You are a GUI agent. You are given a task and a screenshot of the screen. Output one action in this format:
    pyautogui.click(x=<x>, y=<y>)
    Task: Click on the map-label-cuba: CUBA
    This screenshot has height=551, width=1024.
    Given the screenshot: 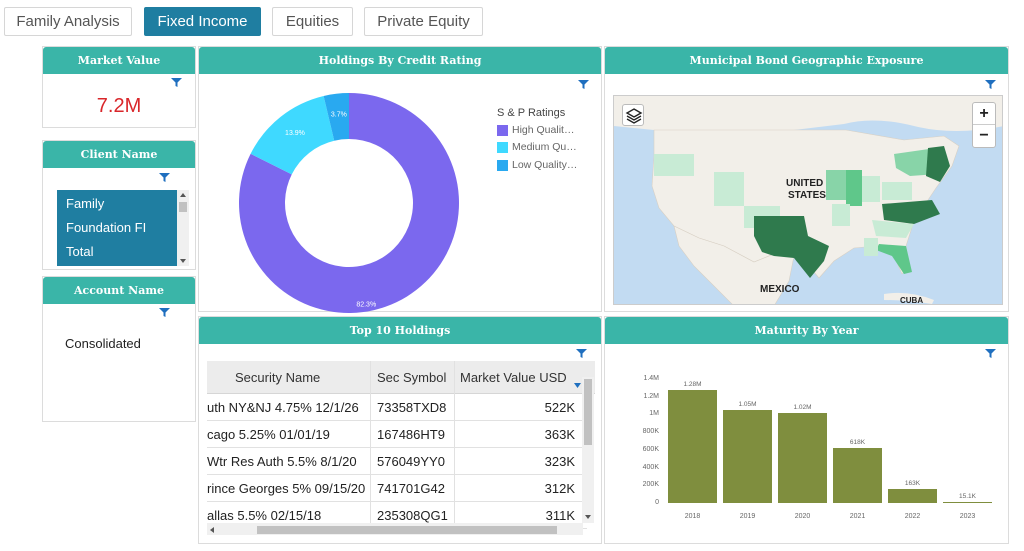 What is the action you would take?
    pyautogui.click(x=912, y=300)
    